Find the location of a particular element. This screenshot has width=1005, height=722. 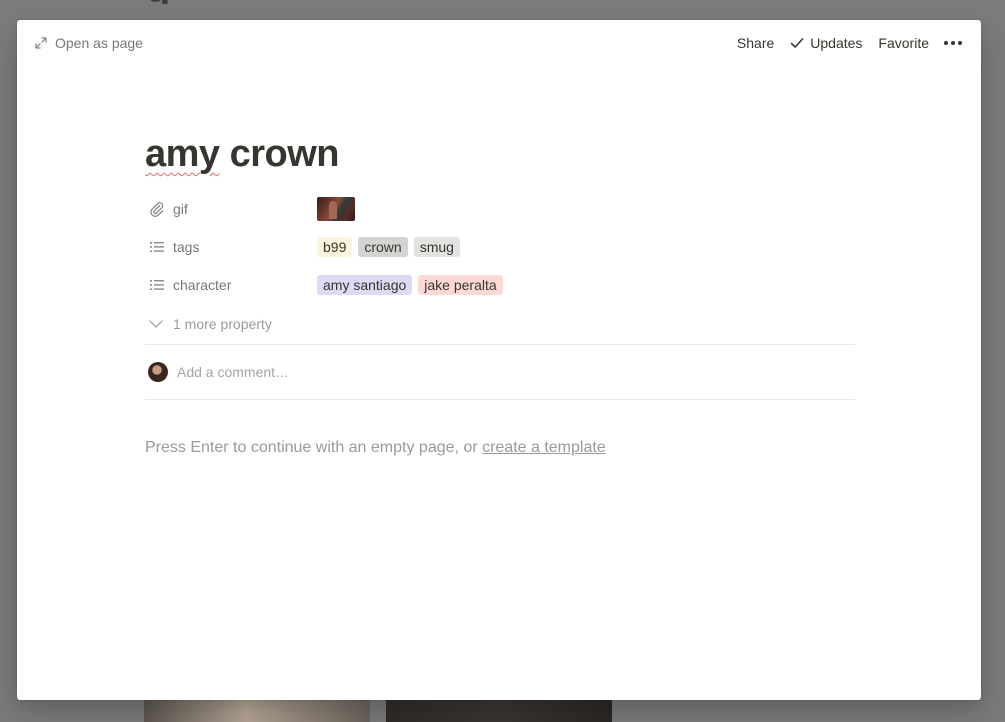

favorite-label: Favorite is located at coordinates (903, 43).